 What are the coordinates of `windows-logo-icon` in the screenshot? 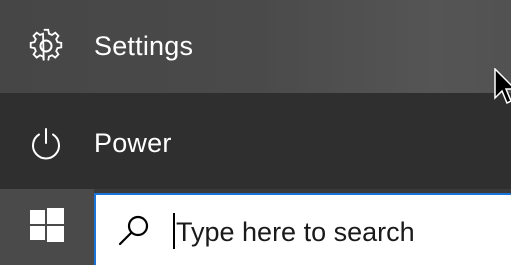 It's located at (47, 227).